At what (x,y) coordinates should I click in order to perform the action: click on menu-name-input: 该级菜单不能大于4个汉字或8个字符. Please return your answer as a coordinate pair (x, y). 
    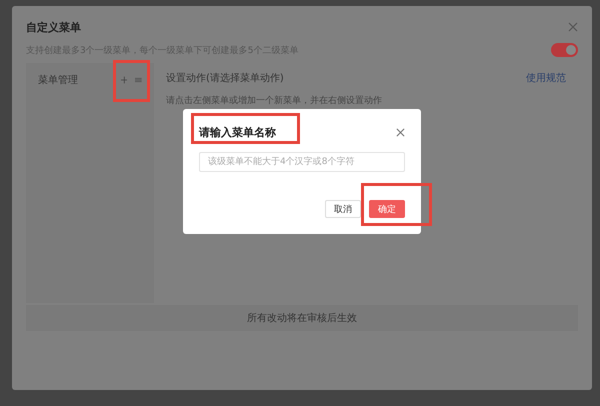
    Looking at the image, I should click on (302, 162).